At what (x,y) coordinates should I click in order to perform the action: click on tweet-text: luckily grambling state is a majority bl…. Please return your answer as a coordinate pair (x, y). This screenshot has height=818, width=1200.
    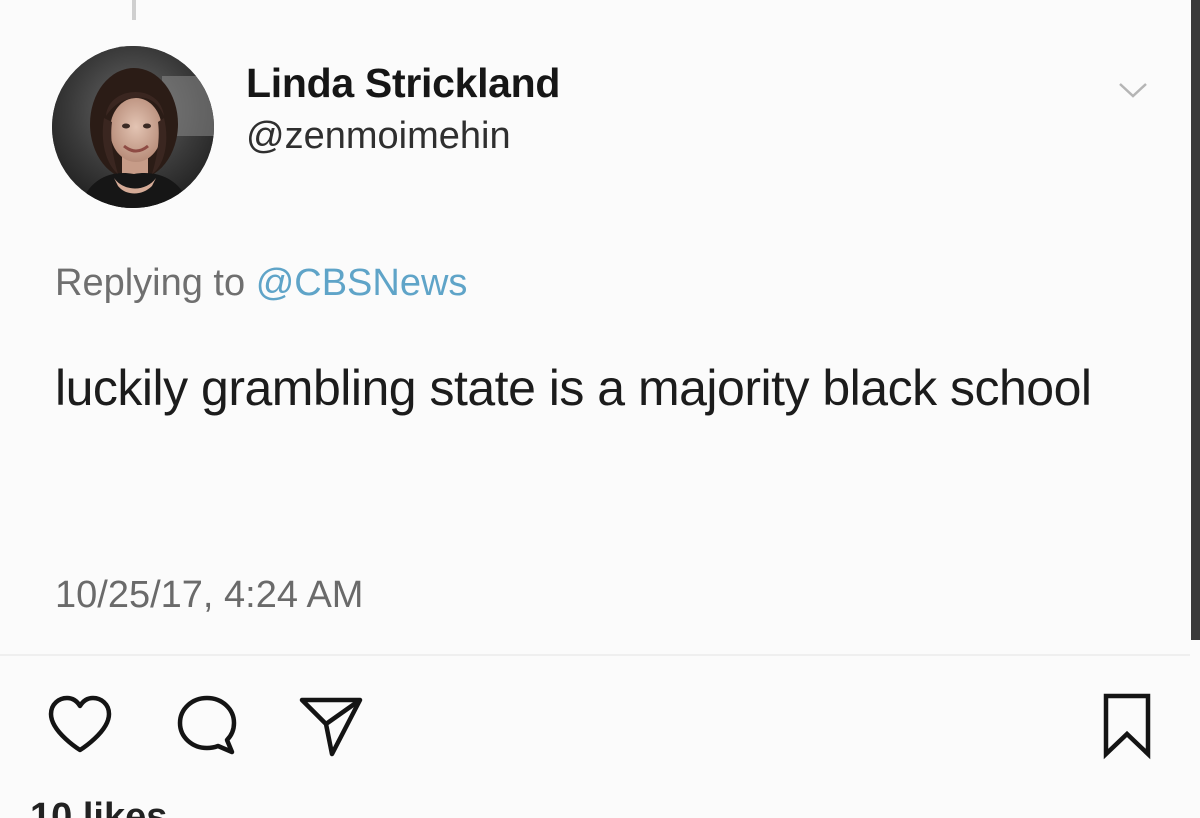
    Looking at the image, I should click on (573, 388).